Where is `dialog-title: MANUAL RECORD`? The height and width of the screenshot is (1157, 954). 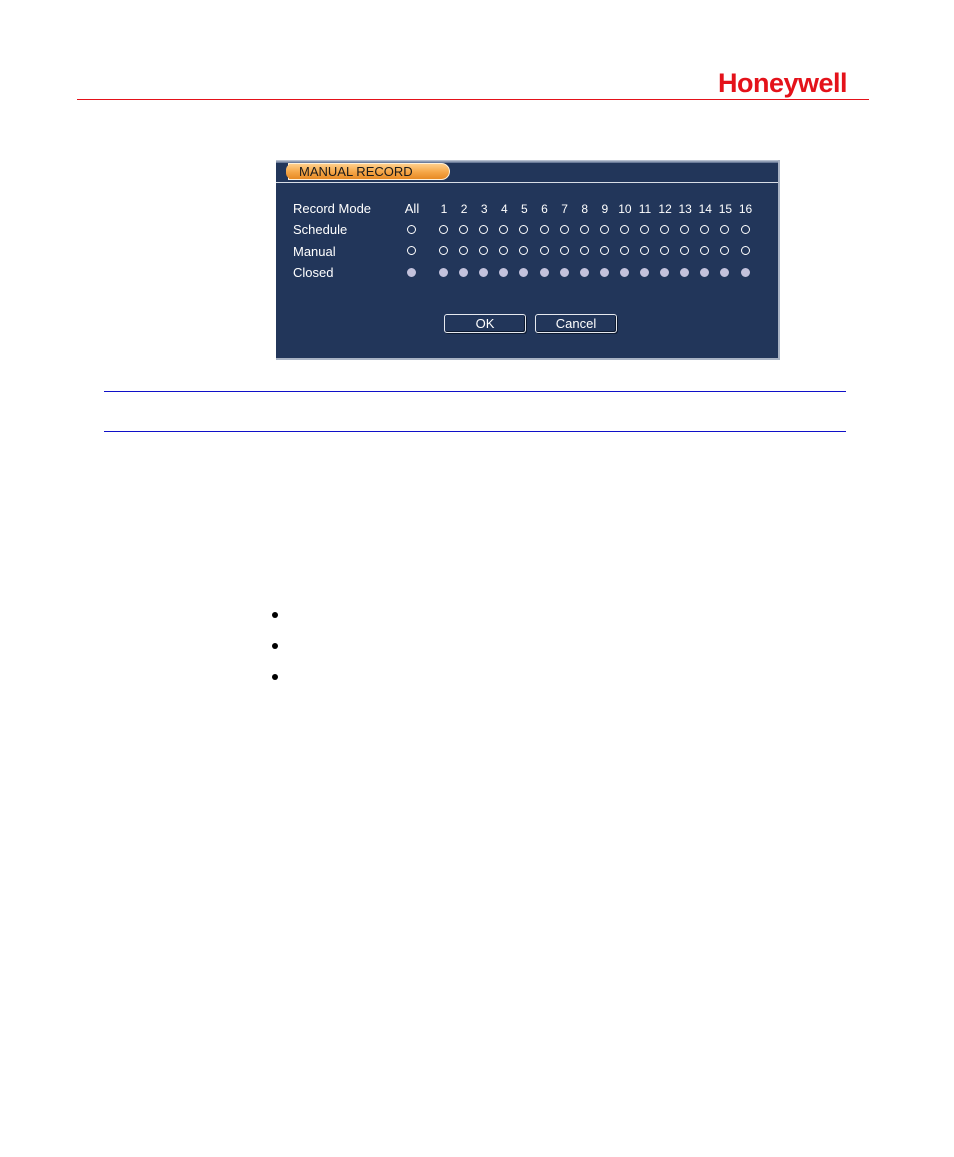 dialog-title: MANUAL RECORD is located at coordinates (356, 171).